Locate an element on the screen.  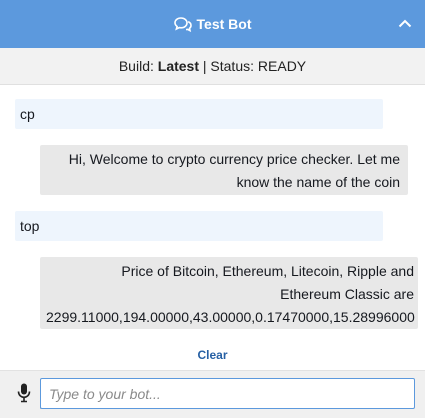
message-line: Ethereum Classic are is located at coordinates (347, 294).